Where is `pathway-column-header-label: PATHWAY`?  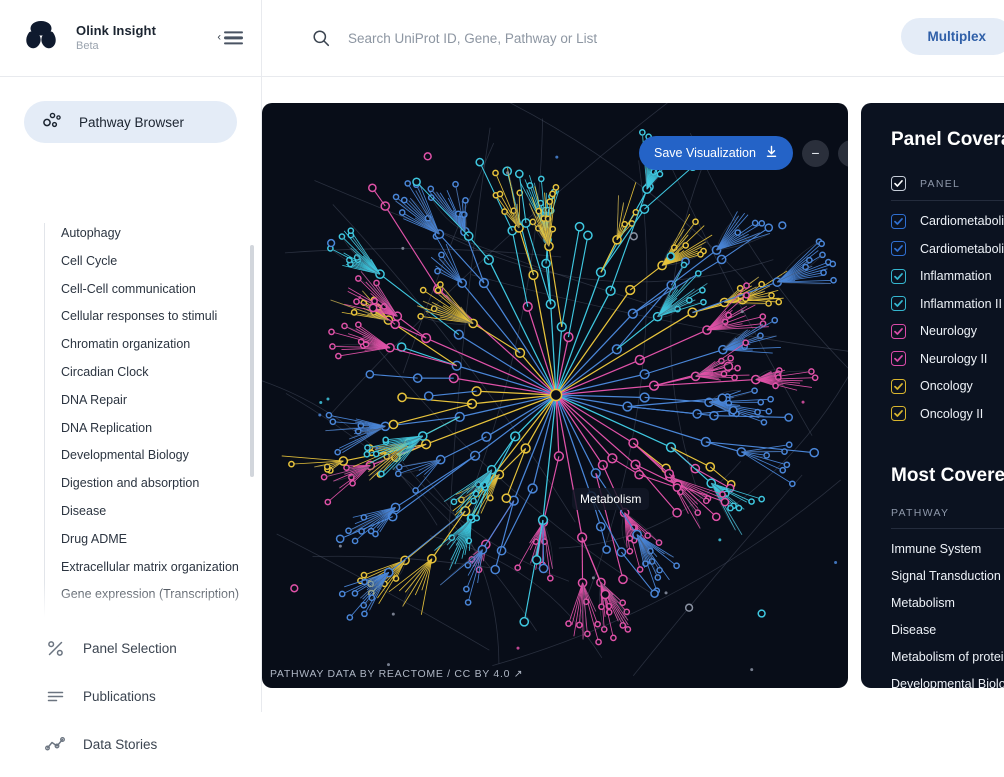 pathway-column-header-label: PATHWAY is located at coordinates (947, 513).